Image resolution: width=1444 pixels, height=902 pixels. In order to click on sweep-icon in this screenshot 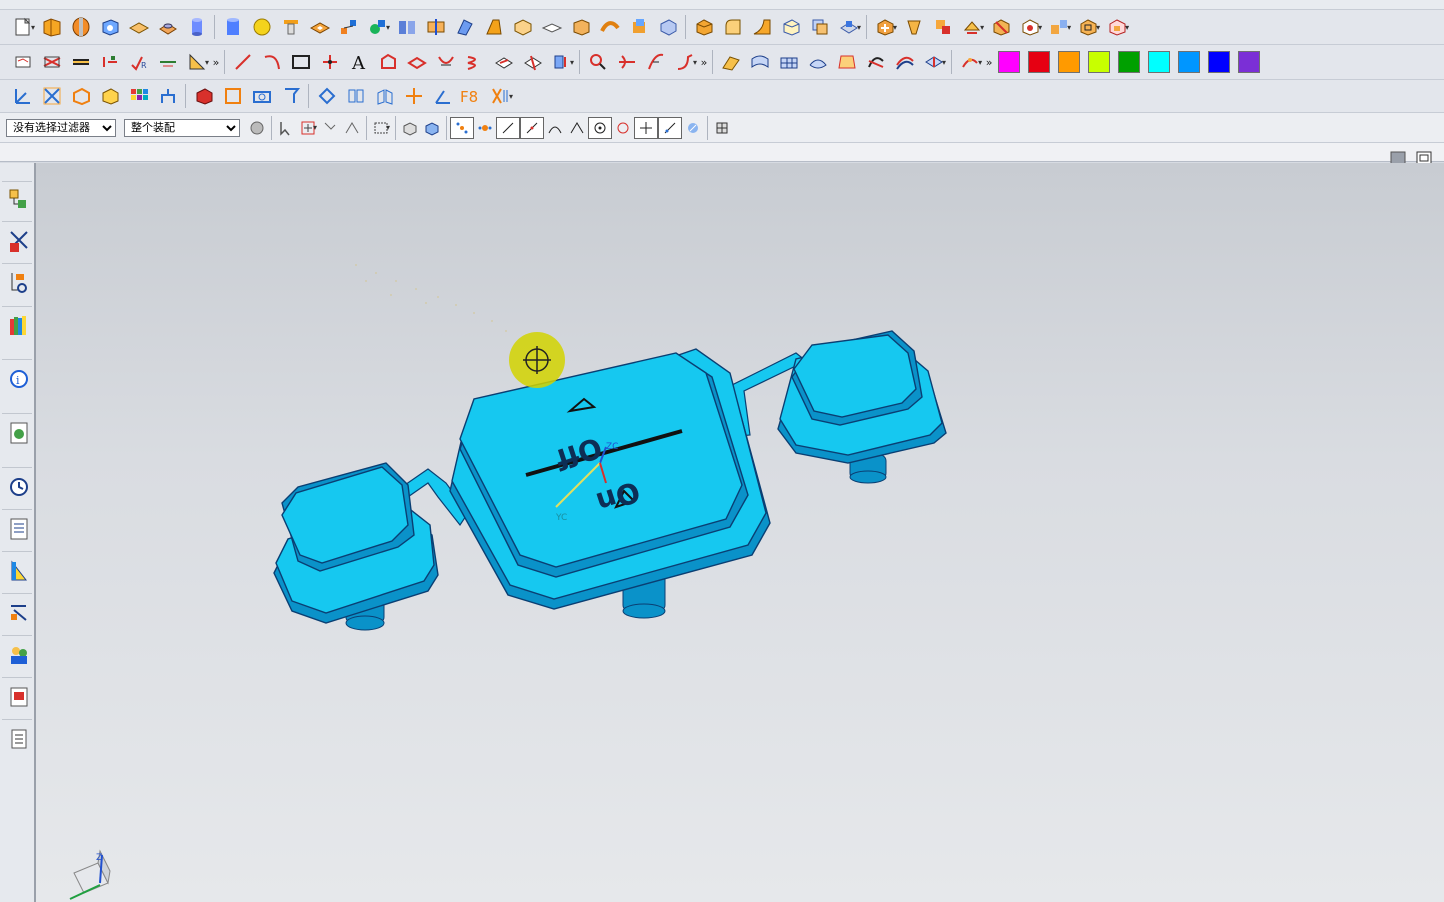, I will do `click(609, 27)`.